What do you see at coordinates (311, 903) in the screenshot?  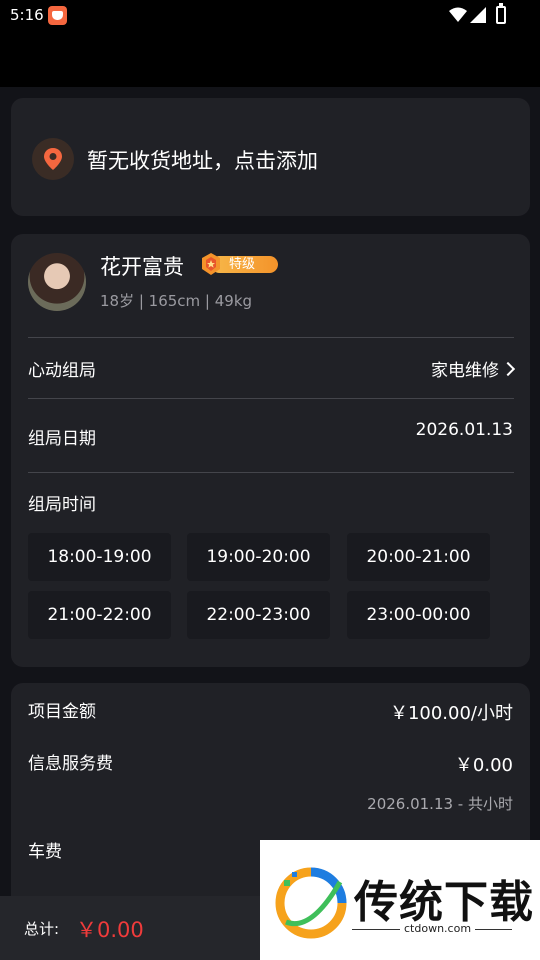 I see `watermark-logo-icon` at bounding box center [311, 903].